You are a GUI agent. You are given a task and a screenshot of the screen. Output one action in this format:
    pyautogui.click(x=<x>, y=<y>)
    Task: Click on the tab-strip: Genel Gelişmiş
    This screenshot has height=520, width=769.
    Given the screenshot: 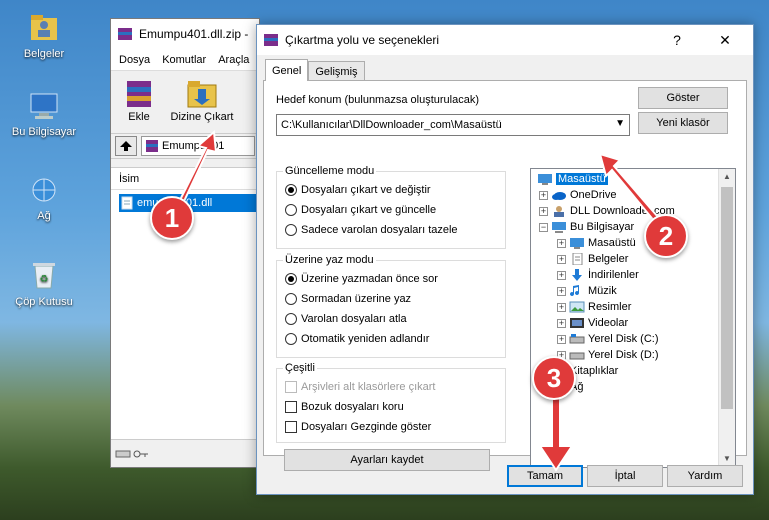 What is the action you would take?
    pyautogui.click(x=315, y=70)
    